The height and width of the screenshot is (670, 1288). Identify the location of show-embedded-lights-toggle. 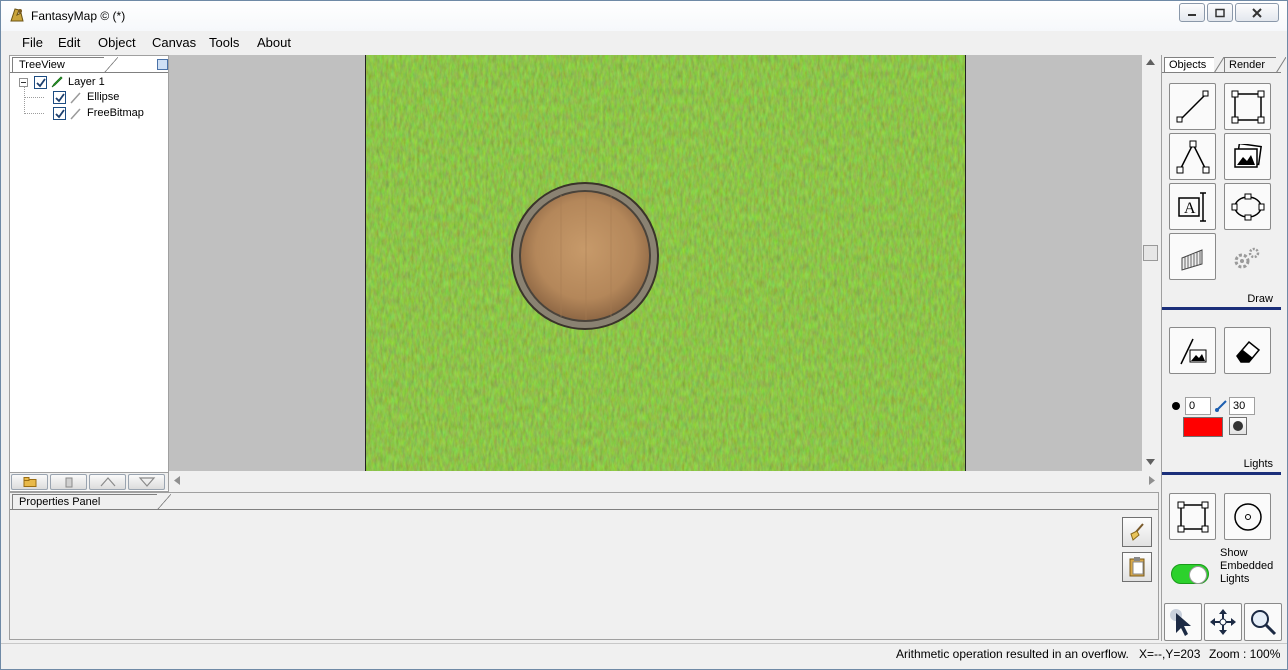
(1190, 574).